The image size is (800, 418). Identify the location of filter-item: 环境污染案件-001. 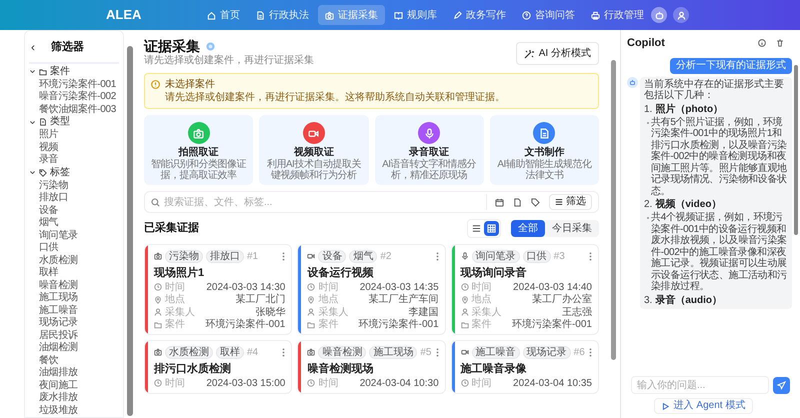
(77, 84).